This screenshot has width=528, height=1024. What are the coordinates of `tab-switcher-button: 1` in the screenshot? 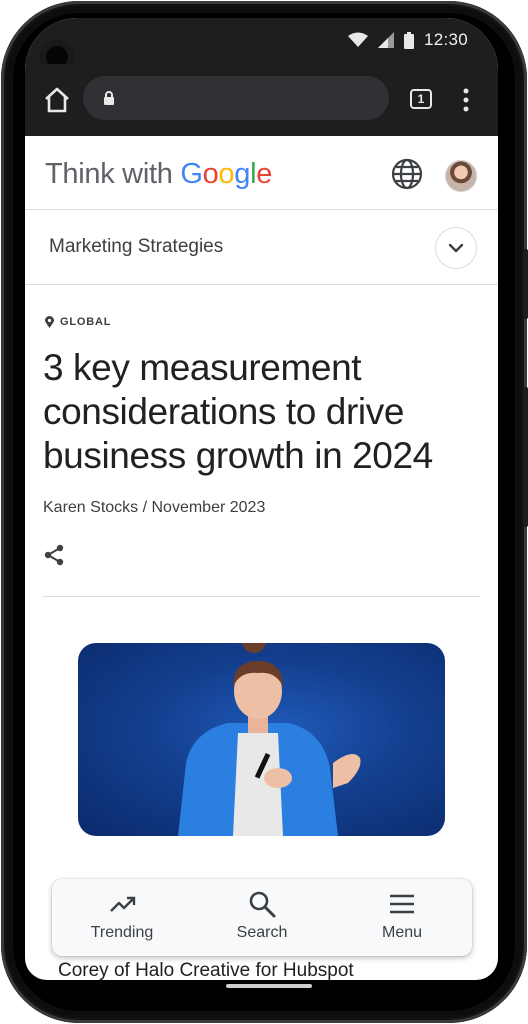 It's located at (421, 99).